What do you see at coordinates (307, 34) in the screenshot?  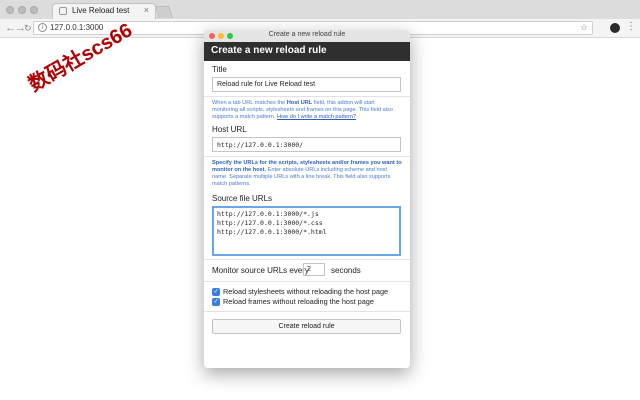 I see `popup-window-title: Create a new reload rule` at bounding box center [307, 34].